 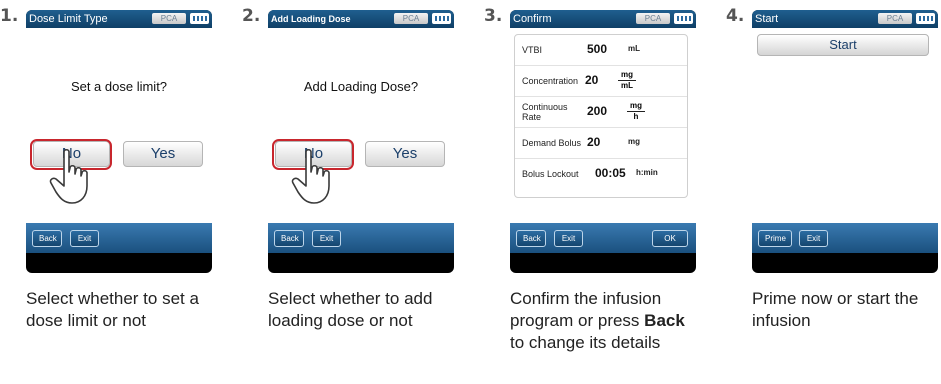 What do you see at coordinates (664, 320) in the screenshot?
I see `caption-bold-text: Back` at bounding box center [664, 320].